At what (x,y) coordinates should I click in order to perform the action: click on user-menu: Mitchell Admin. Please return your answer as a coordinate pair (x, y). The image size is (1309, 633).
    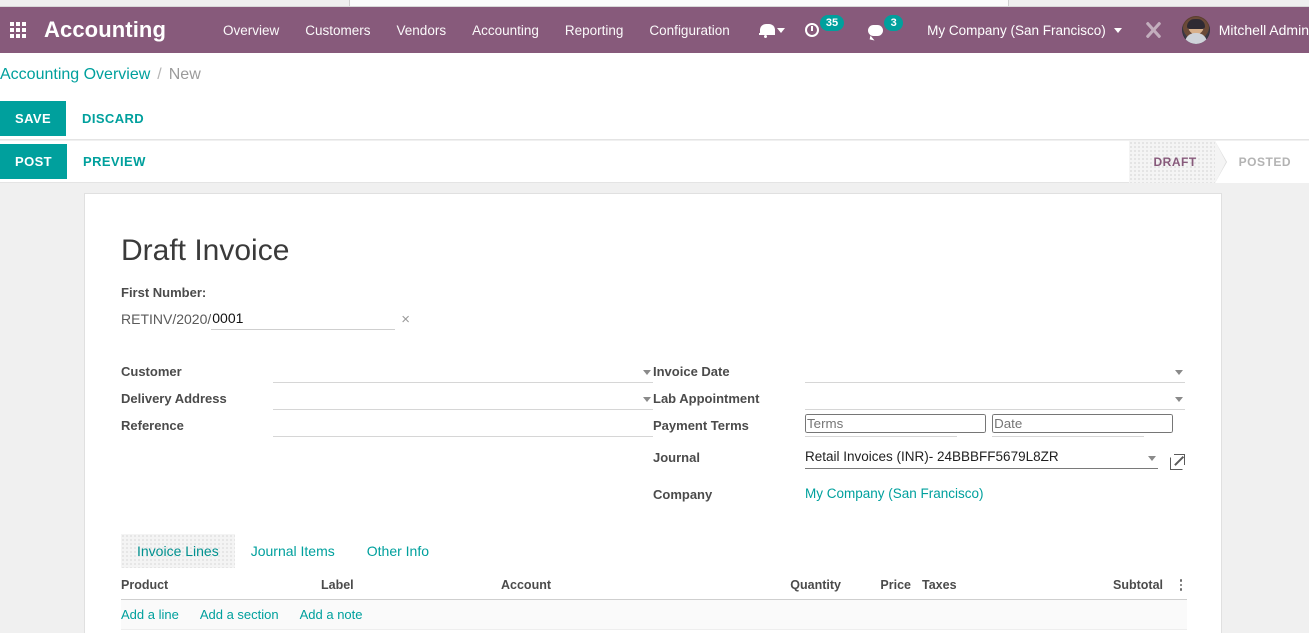
    Looking at the image, I should click on (1241, 30).